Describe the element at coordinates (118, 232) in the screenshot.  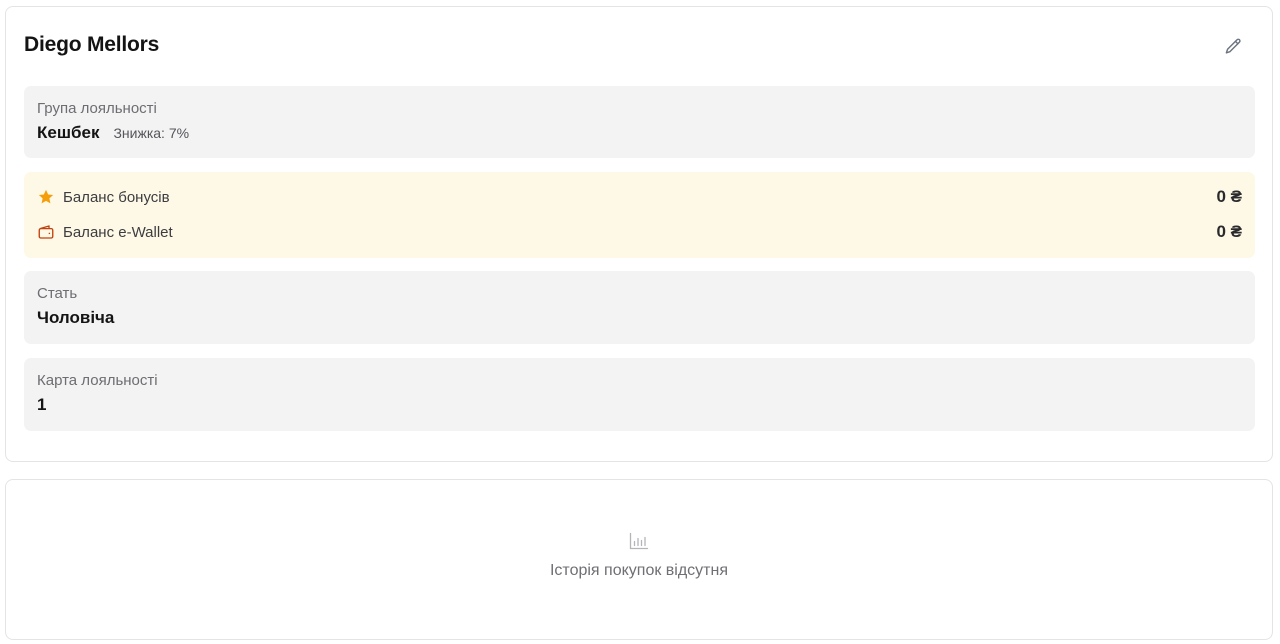
I see `ewallet-balance-label: Баланс e-Wallet` at that location.